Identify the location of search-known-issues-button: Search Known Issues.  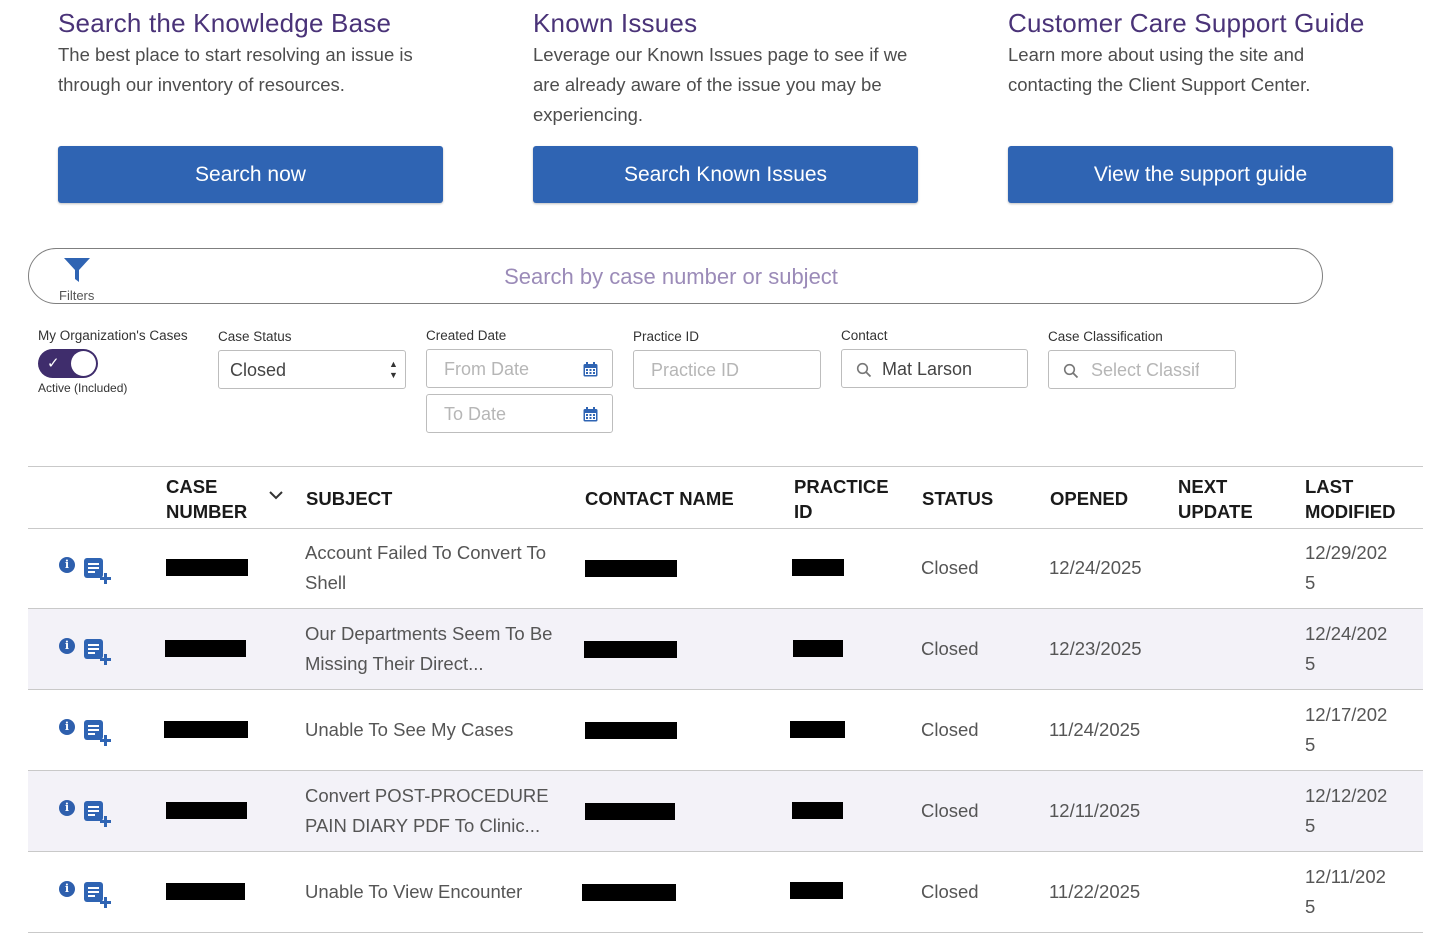
(725, 174).